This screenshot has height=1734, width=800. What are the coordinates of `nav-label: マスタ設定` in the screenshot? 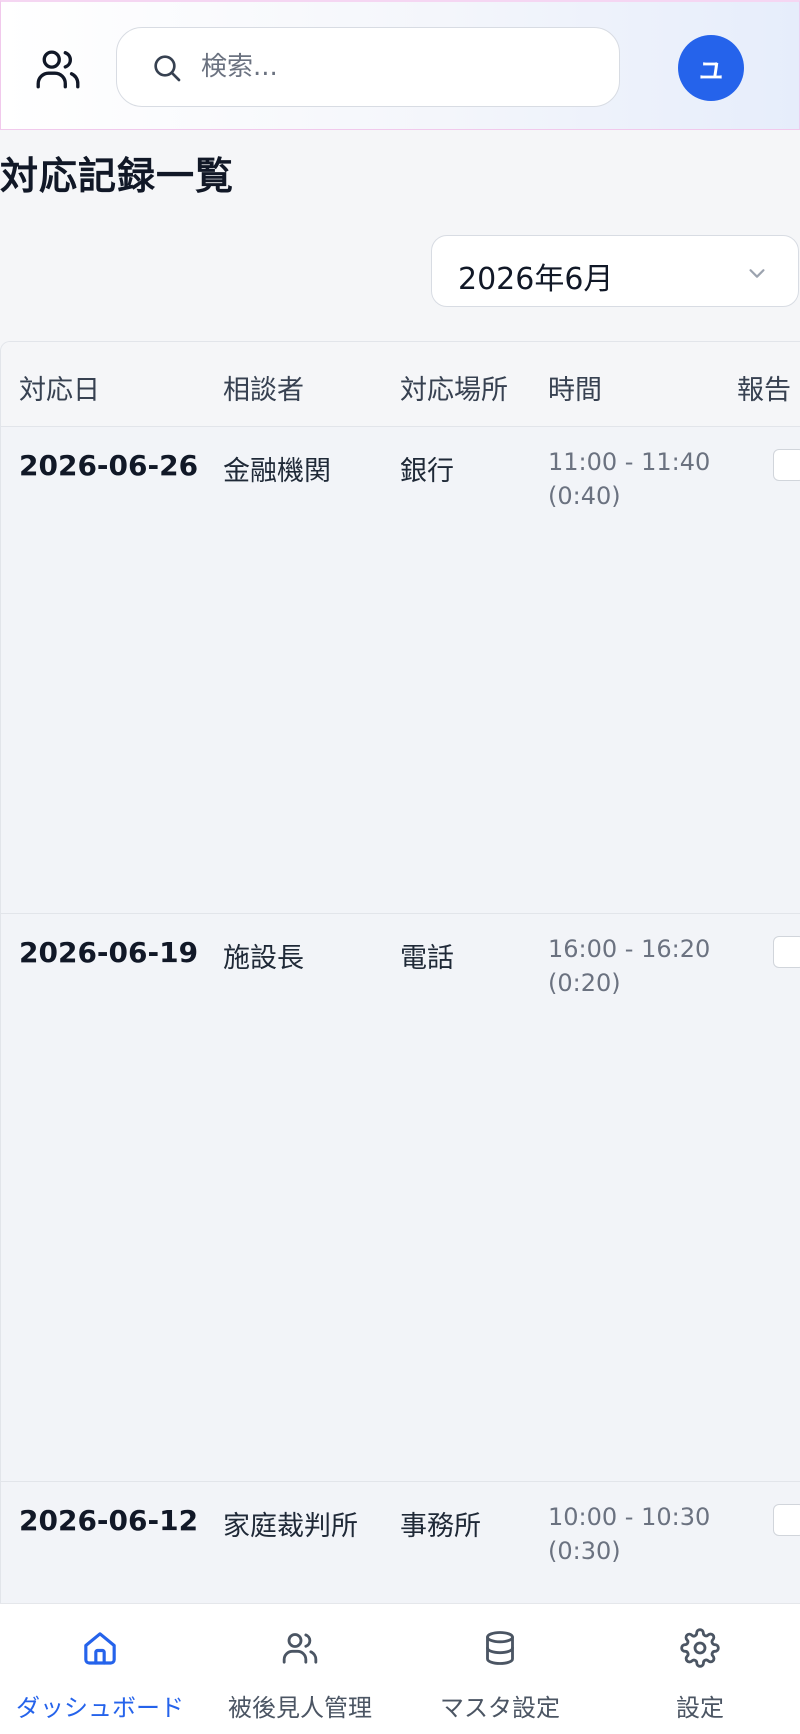 It's located at (500, 1708).